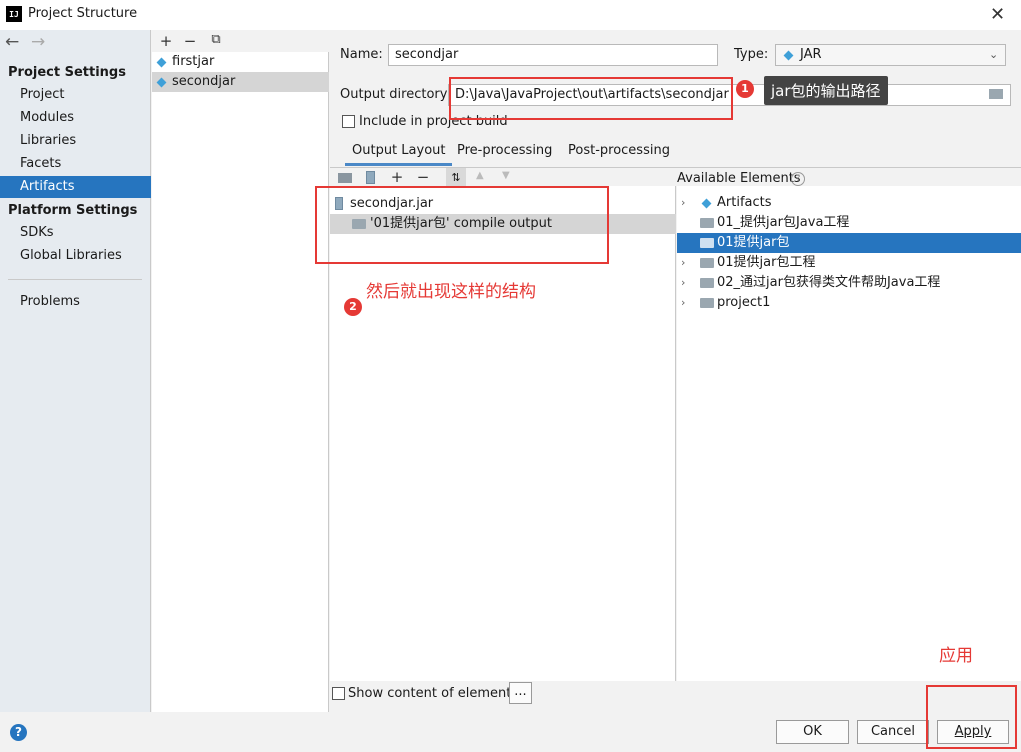 The height and width of the screenshot is (752, 1021). I want to click on artifact-item-firstjar: firstjar, so click(240, 62).